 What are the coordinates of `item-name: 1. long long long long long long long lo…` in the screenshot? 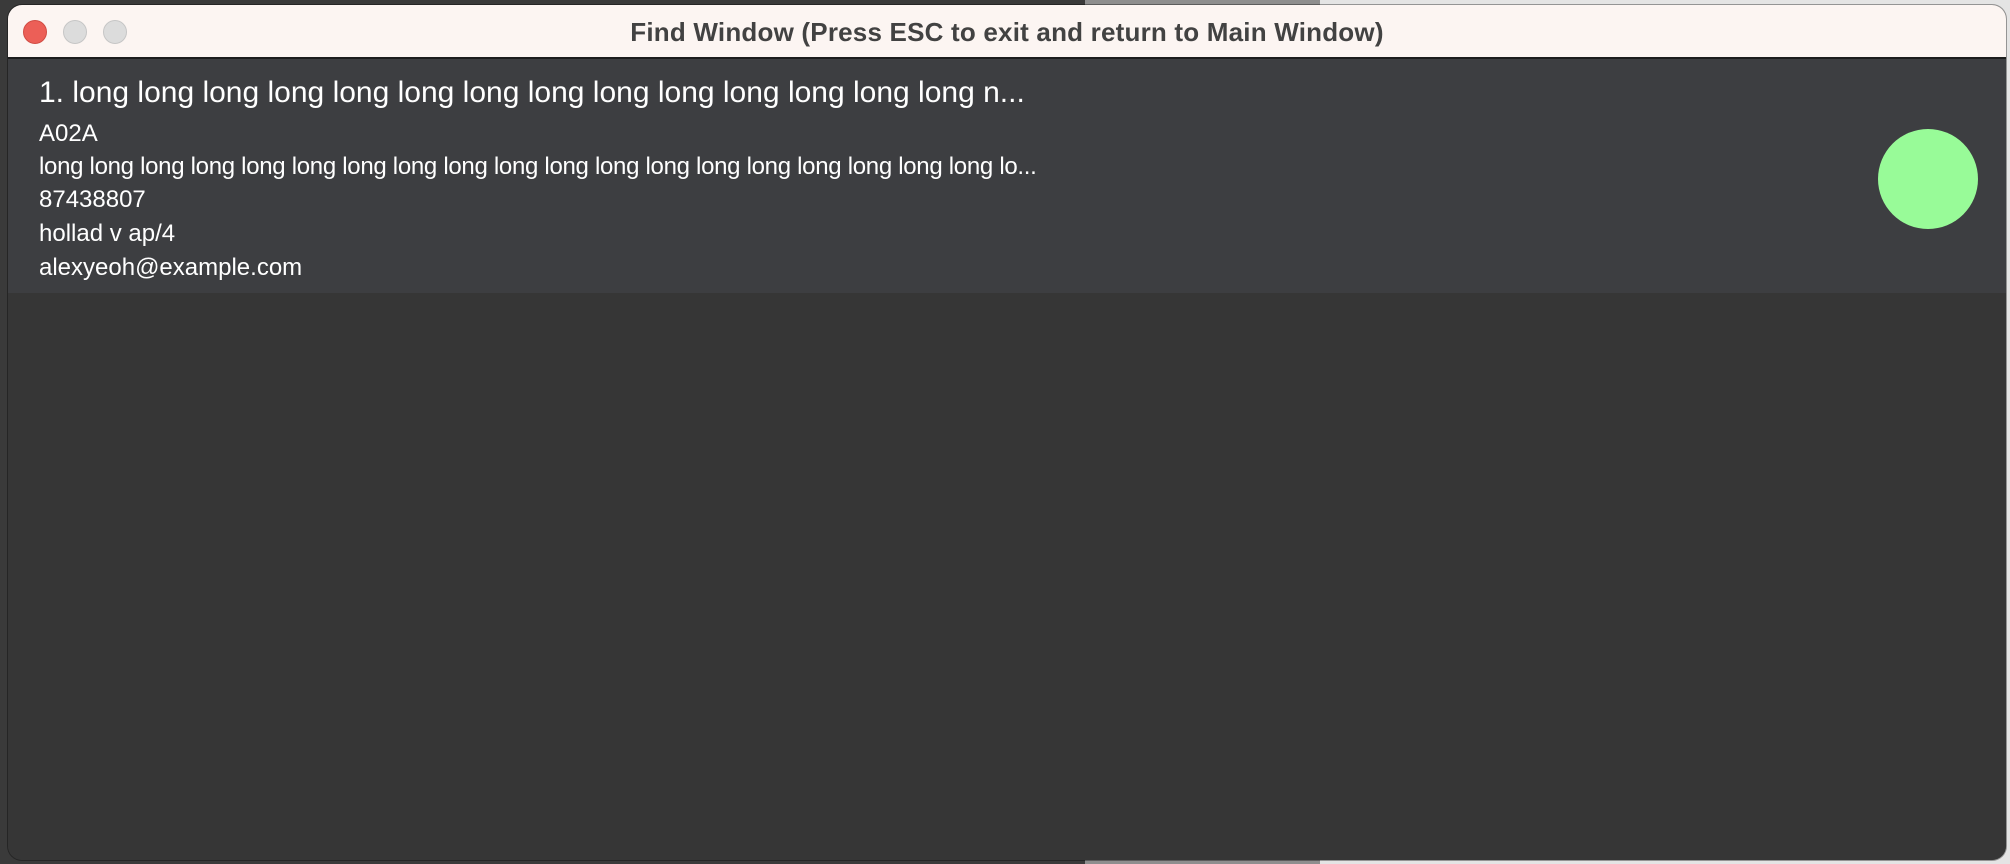 It's located at (532, 92).